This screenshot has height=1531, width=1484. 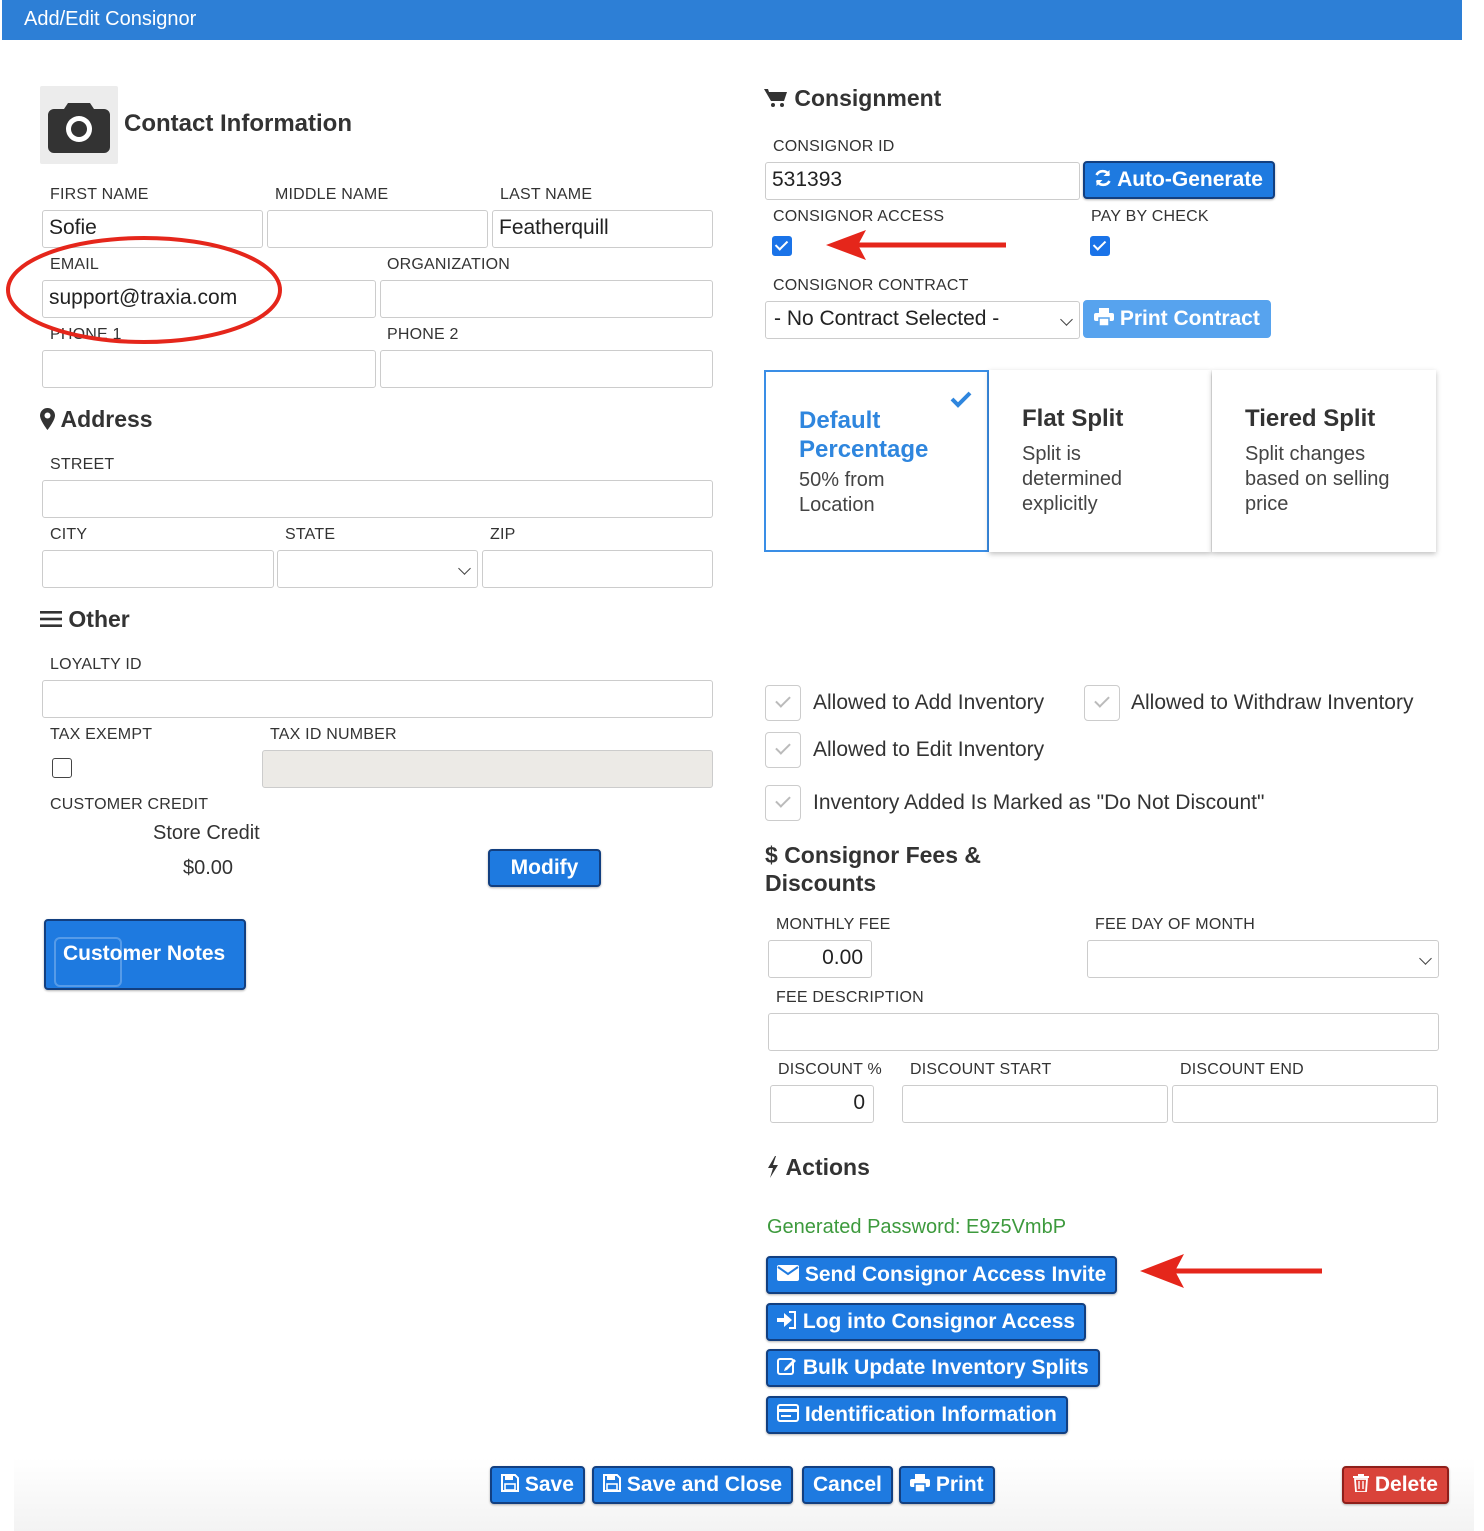 What do you see at coordinates (503, 534) in the screenshot?
I see `zip-label: ZIP` at bounding box center [503, 534].